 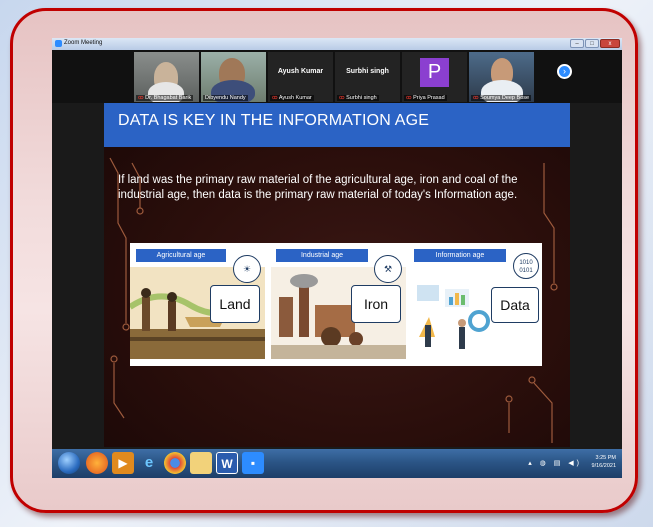 What do you see at coordinates (555, 463) in the screenshot?
I see `system-tray: ▴ ◍ ▤ ◀)` at bounding box center [555, 463].